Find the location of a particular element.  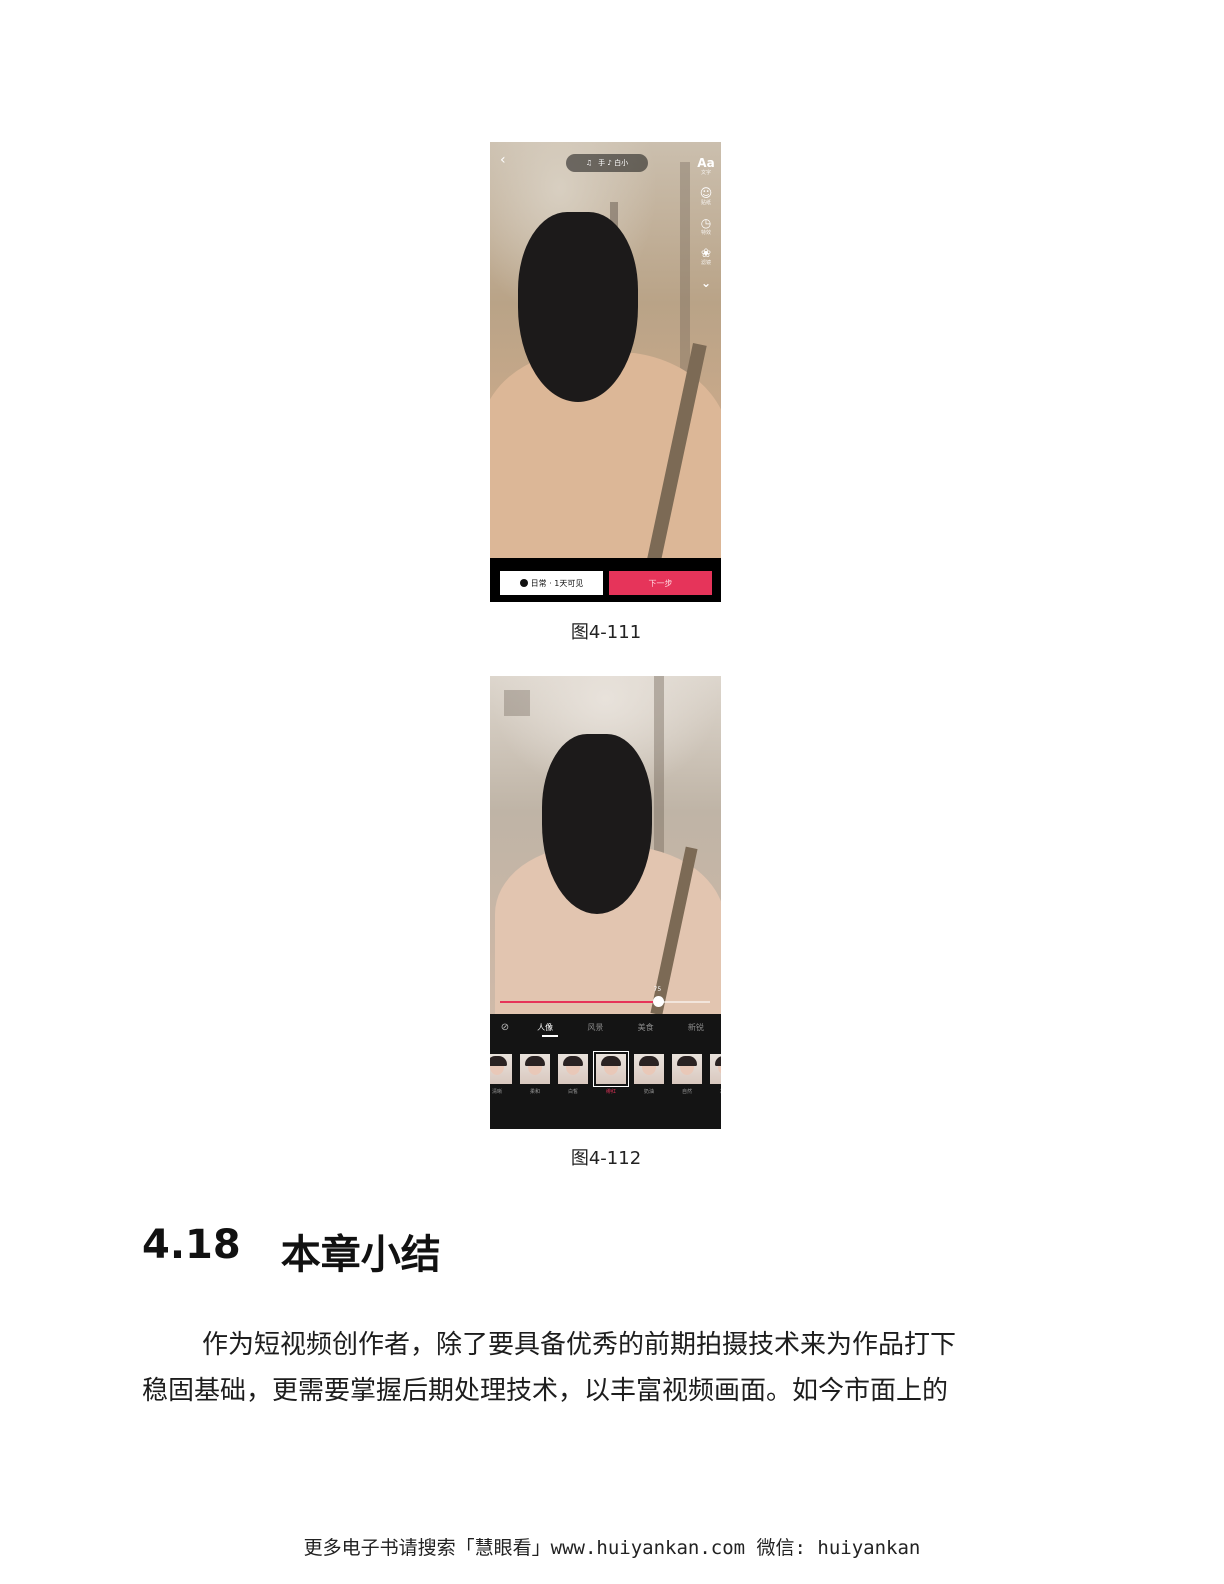

filter-panel: ⊘ 人像 风景 美食 新锐 清晰 柔和 白皙 绯红 奶油 自然 冷白 is located at coordinates (605, 1071).